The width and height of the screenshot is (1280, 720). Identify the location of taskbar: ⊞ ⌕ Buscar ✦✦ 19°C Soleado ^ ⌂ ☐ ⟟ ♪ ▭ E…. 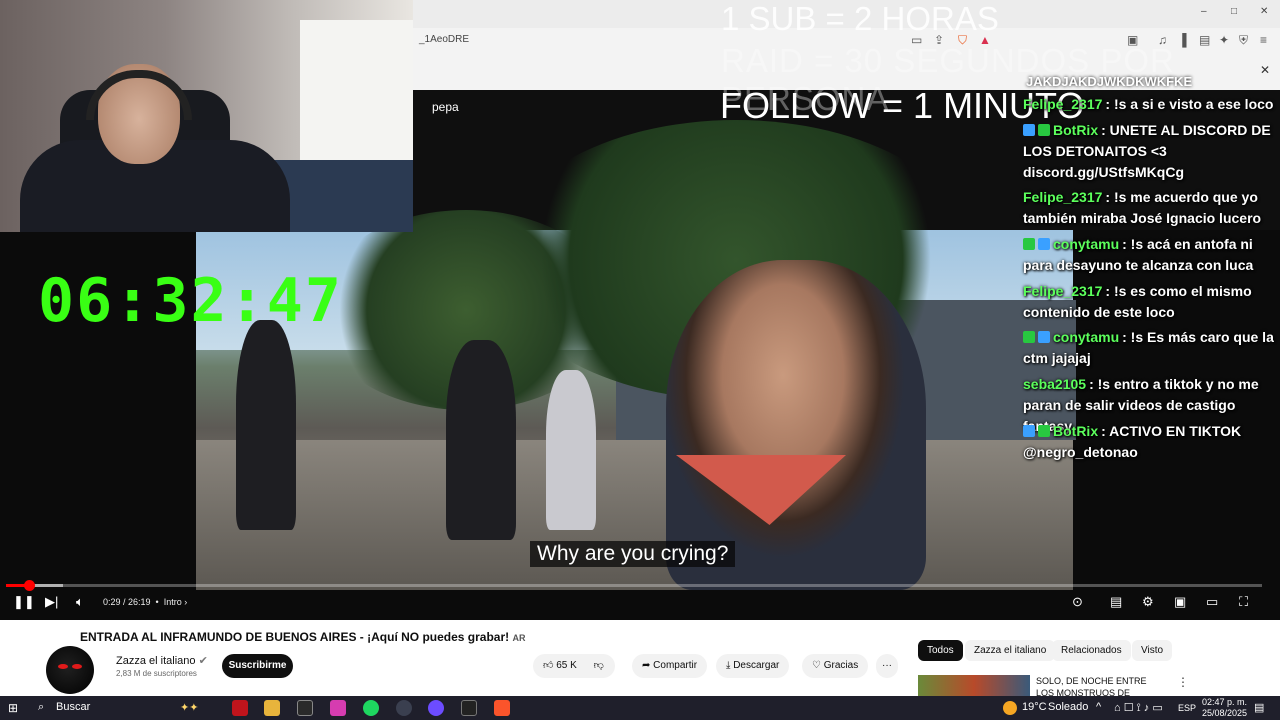
(640, 708).